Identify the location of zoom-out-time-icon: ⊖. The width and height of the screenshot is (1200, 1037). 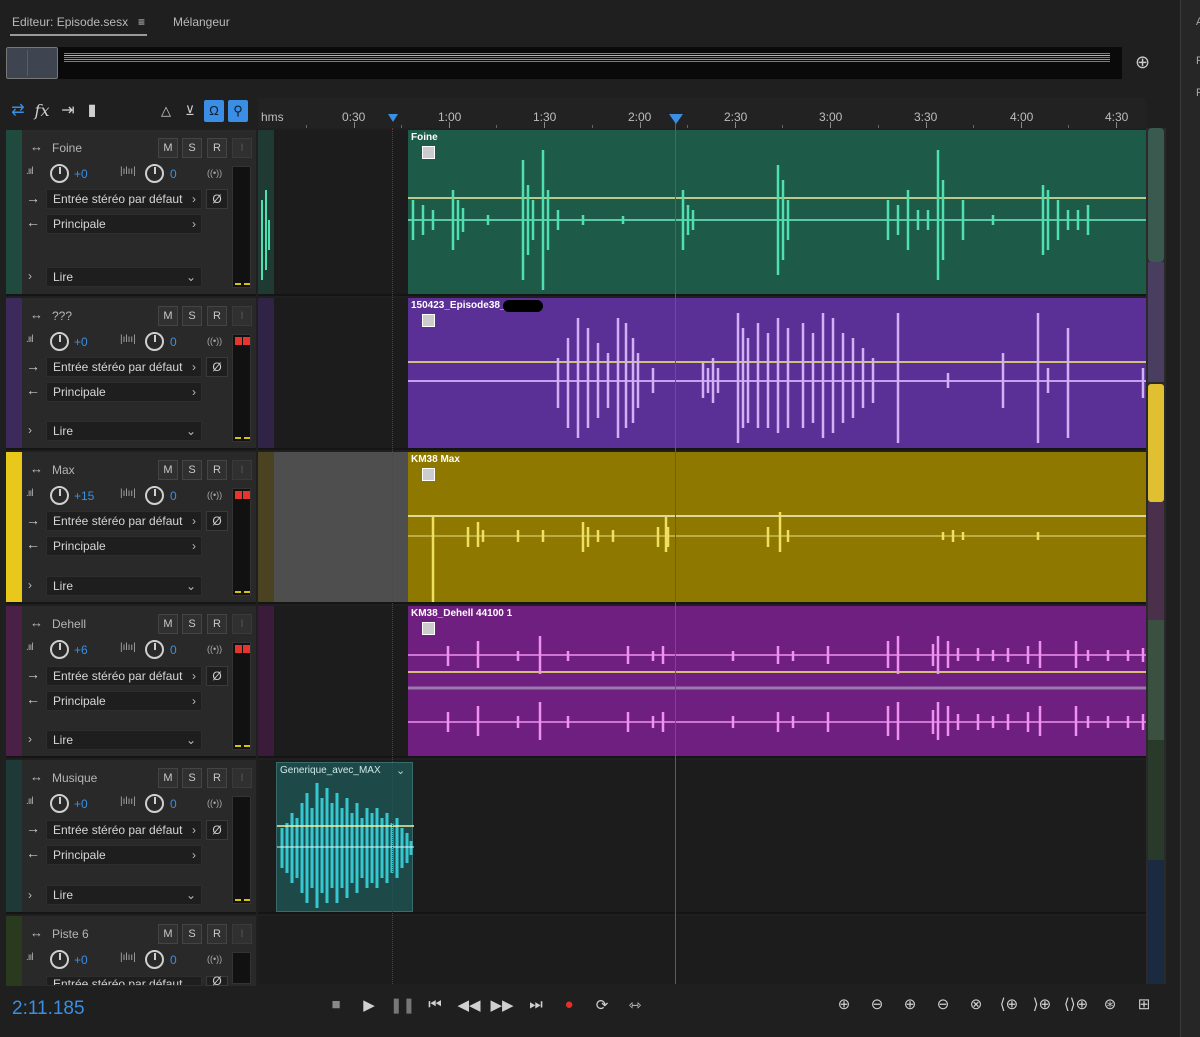
(943, 1004).